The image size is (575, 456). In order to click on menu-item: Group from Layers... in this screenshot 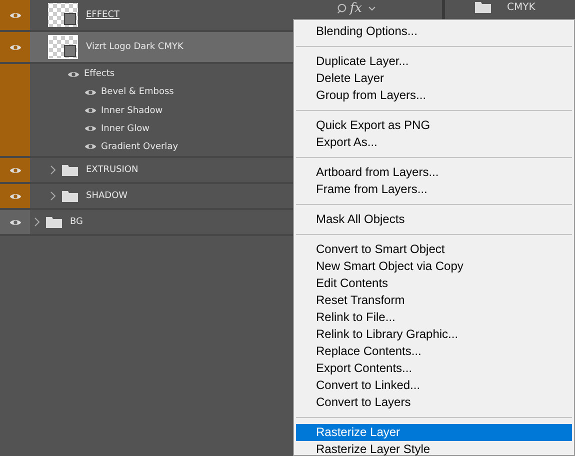, I will do `click(434, 95)`.